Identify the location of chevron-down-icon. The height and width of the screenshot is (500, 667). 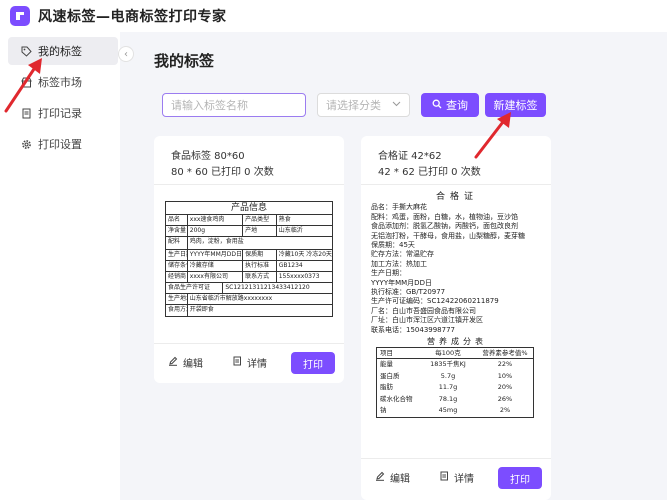
(396, 105).